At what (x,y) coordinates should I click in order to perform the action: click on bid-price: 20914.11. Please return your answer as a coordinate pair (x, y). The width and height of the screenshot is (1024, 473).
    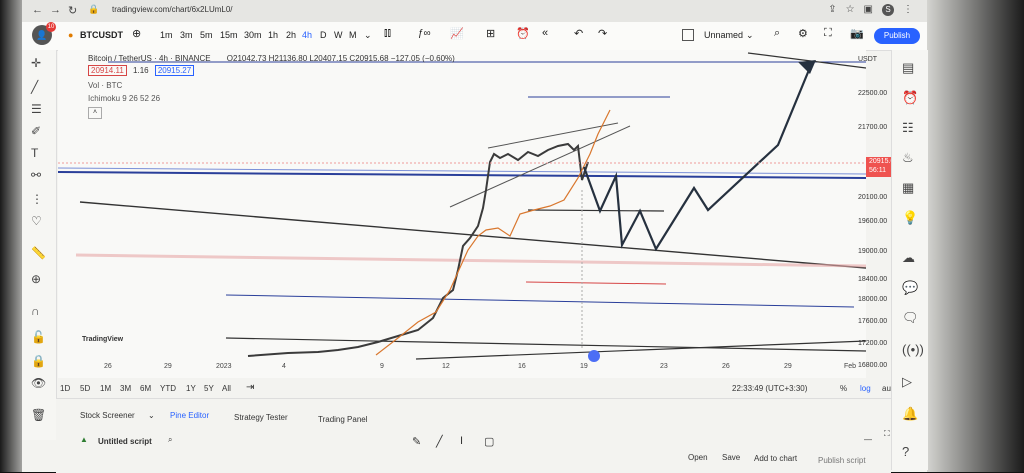
    Looking at the image, I should click on (107, 70).